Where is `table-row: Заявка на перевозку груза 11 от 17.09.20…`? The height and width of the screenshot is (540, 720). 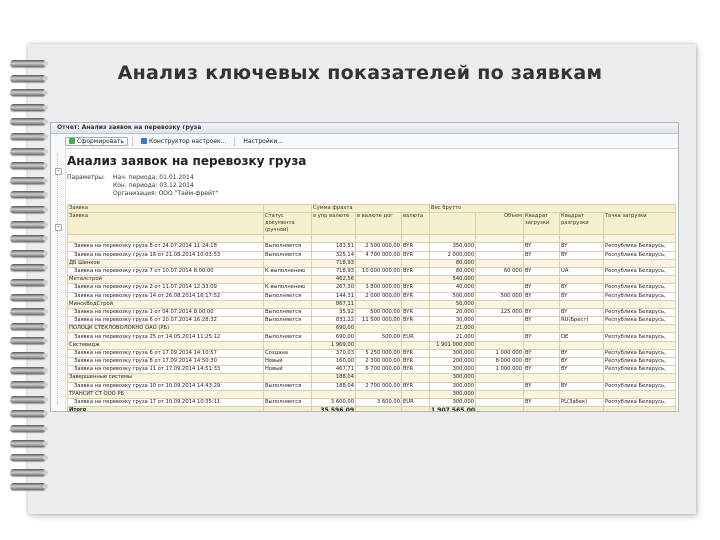
table-row: Заявка на перевозку груза 11 от 17.09.20… is located at coordinates (372, 370).